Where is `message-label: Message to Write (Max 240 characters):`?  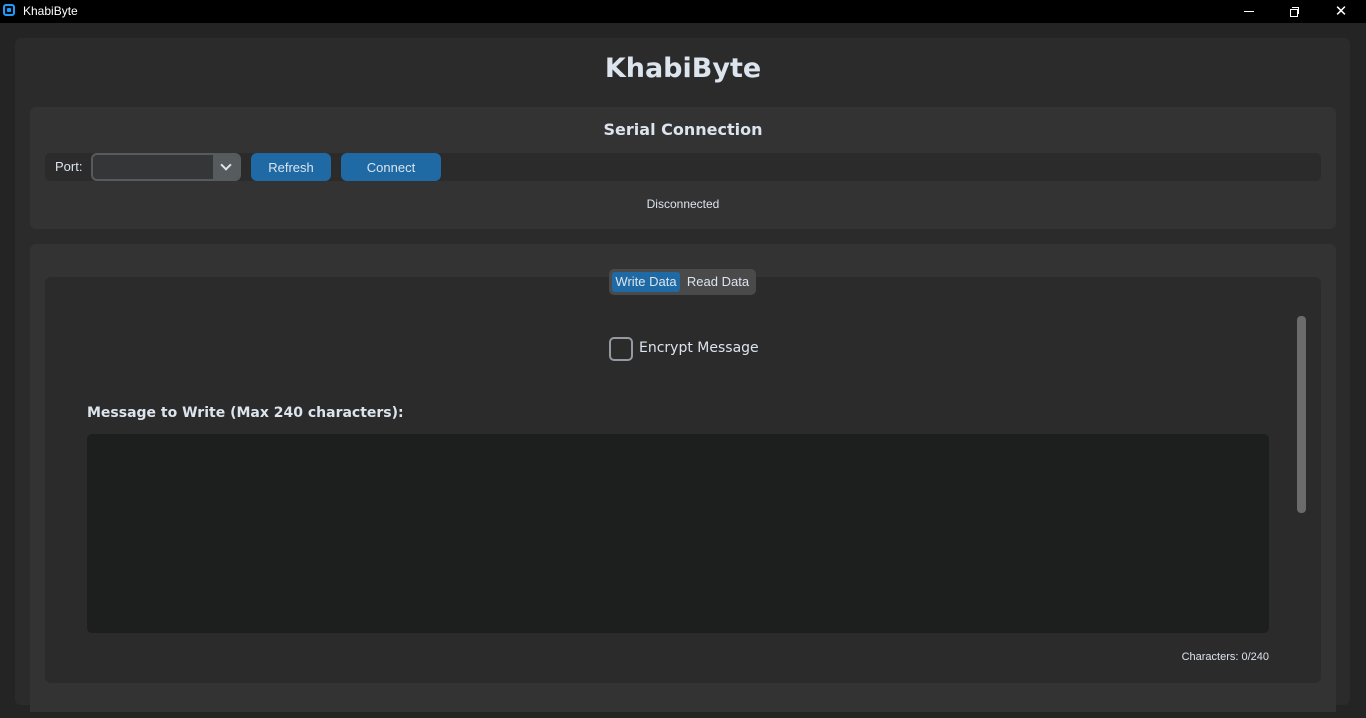
message-label: Message to Write (Max 240 characters): is located at coordinates (245, 413).